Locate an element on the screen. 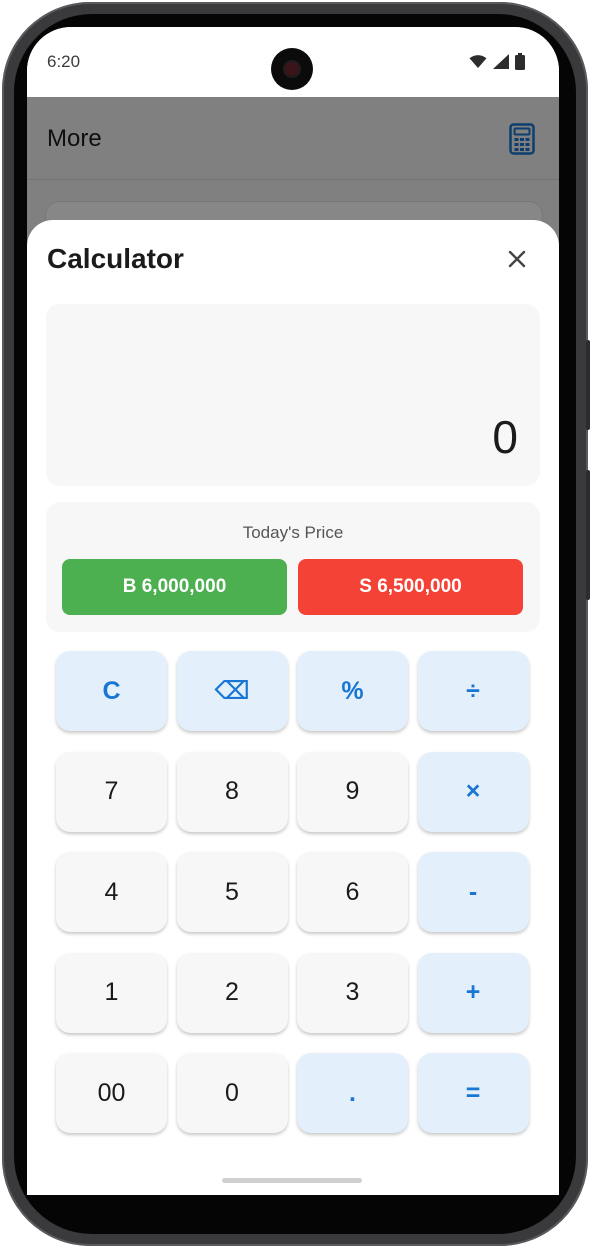  display-value: 0 is located at coordinates (505, 437).